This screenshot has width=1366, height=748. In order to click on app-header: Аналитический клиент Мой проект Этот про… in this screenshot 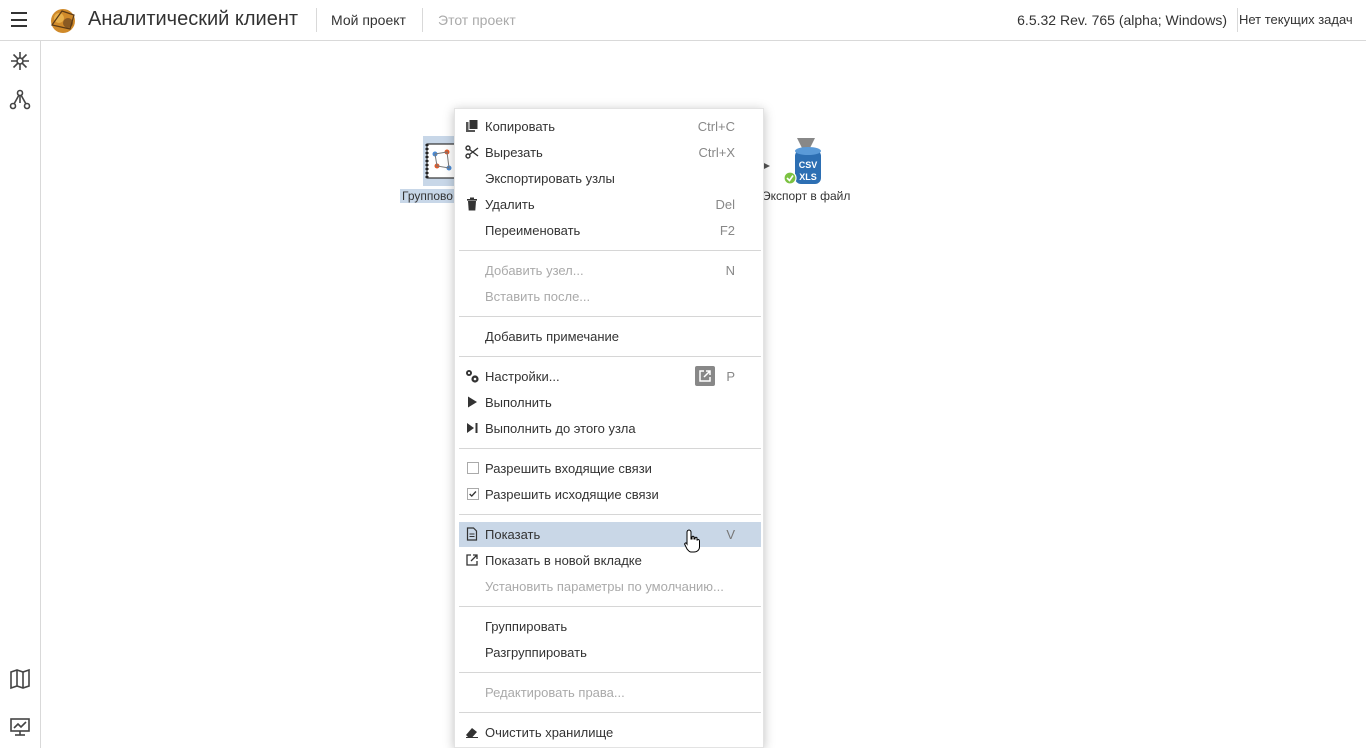, I will do `click(683, 20)`.